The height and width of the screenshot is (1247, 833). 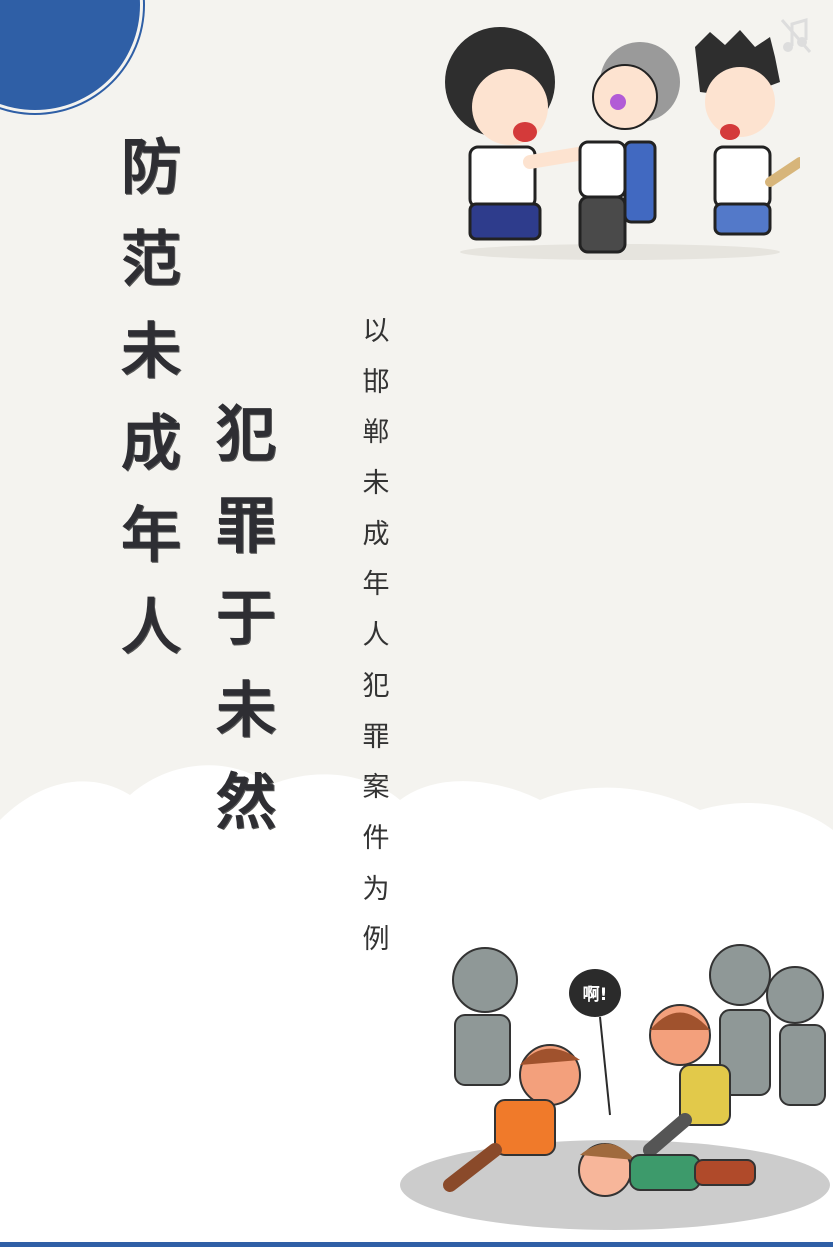 What do you see at coordinates (376, 788) in the screenshot?
I see `subtitle-char: 案` at bounding box center [376, 788].